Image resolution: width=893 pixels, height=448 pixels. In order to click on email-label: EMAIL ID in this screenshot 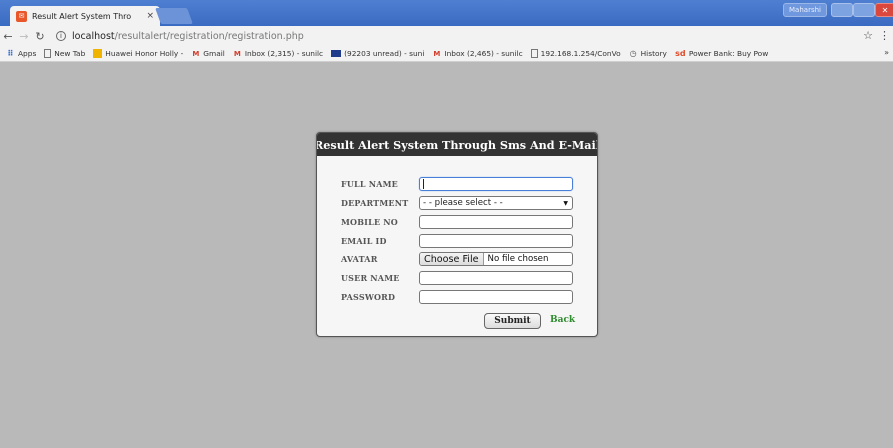, I will do `click(364, 241)`.